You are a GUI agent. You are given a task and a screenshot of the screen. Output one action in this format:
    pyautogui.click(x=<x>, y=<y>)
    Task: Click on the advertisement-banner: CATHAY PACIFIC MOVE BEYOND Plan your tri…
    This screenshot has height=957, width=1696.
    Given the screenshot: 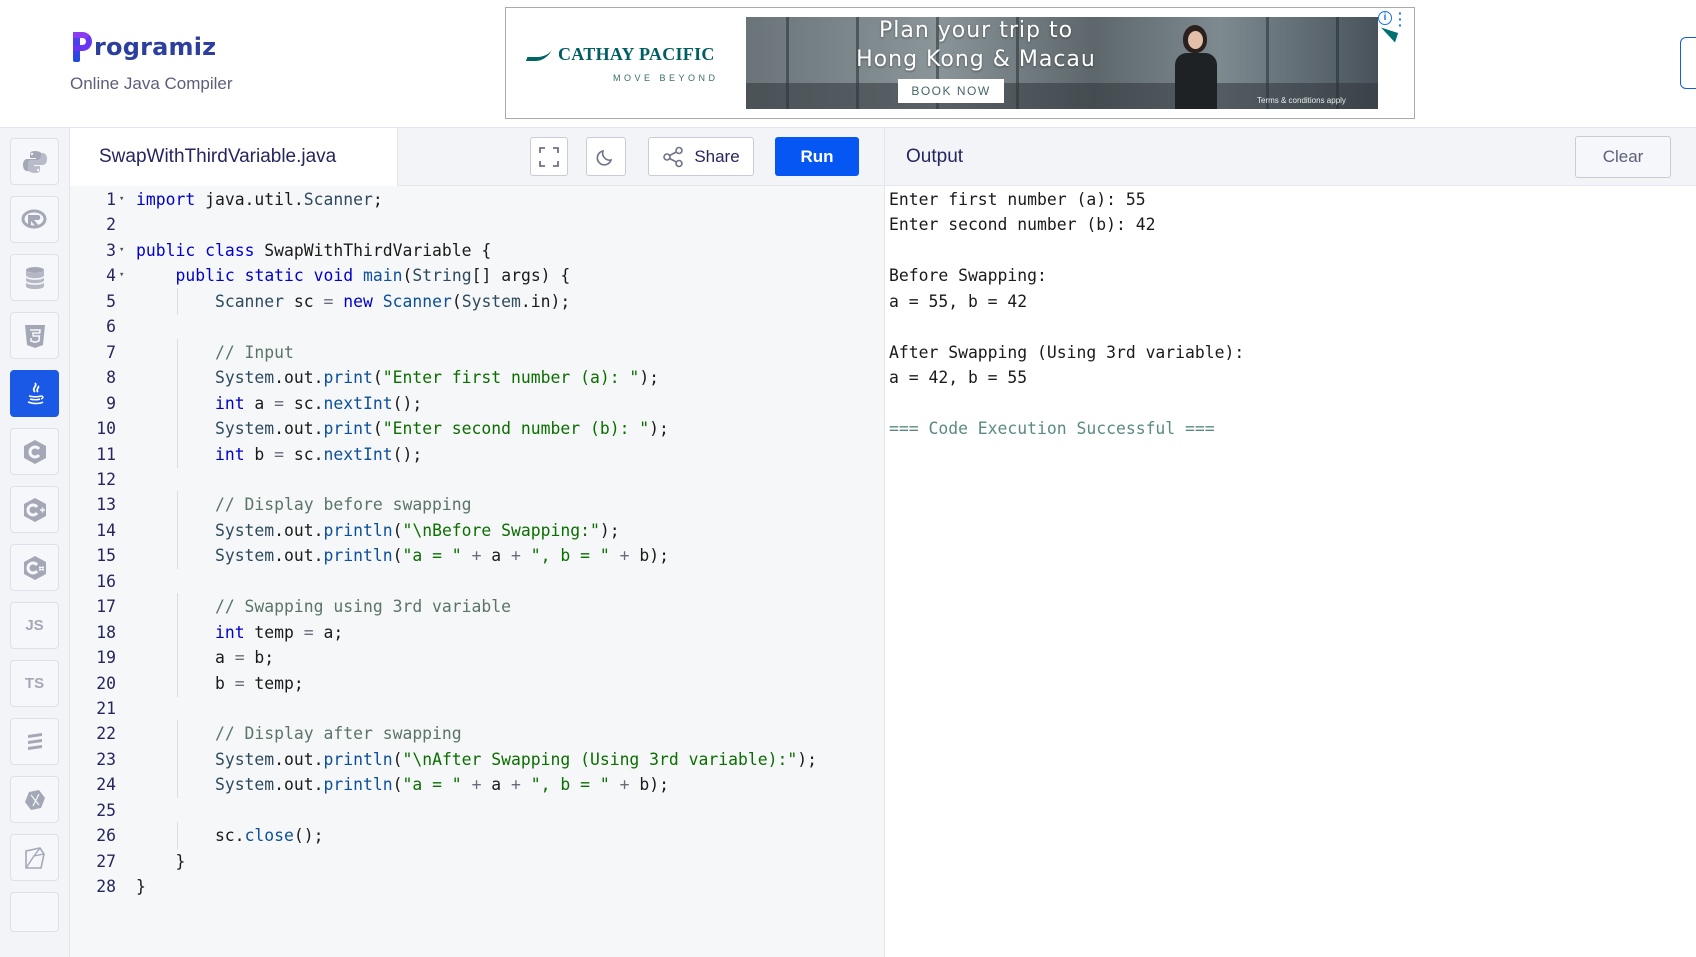 What is the action you would take?
    pyautogui.click(x=960, y=63)
    